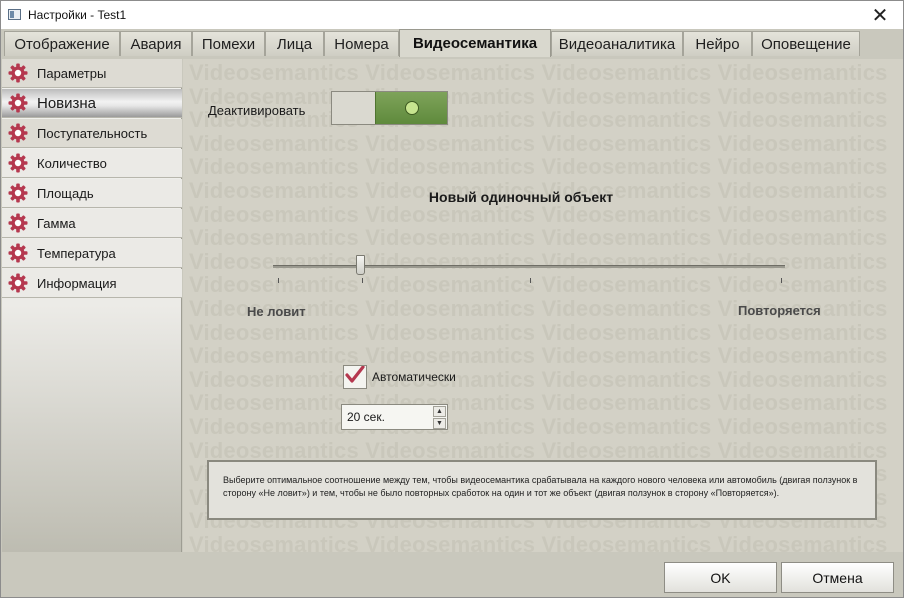  What do you see at coordinates (276, 311) in the screenshot?
I see `slider-min-label: Не ловит` at bounding box center [276, 311].